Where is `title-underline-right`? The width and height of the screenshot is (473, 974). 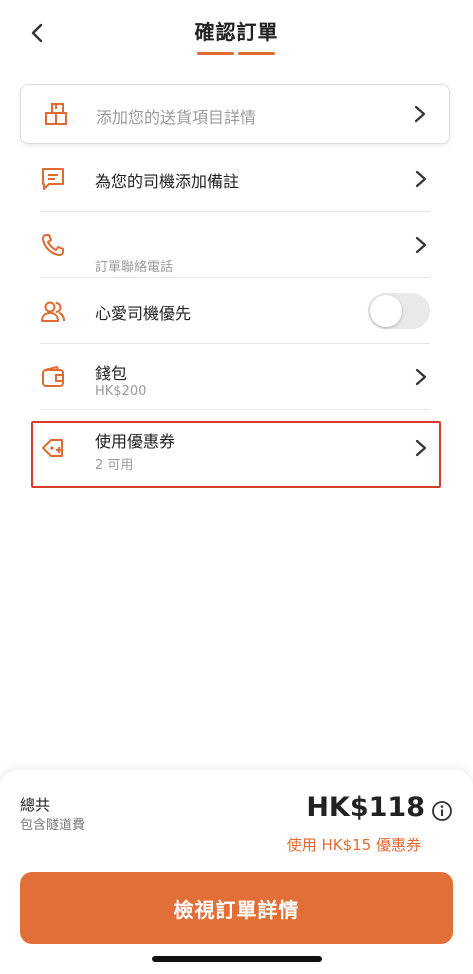 title-underline-right is located at coordinates (256, 53).